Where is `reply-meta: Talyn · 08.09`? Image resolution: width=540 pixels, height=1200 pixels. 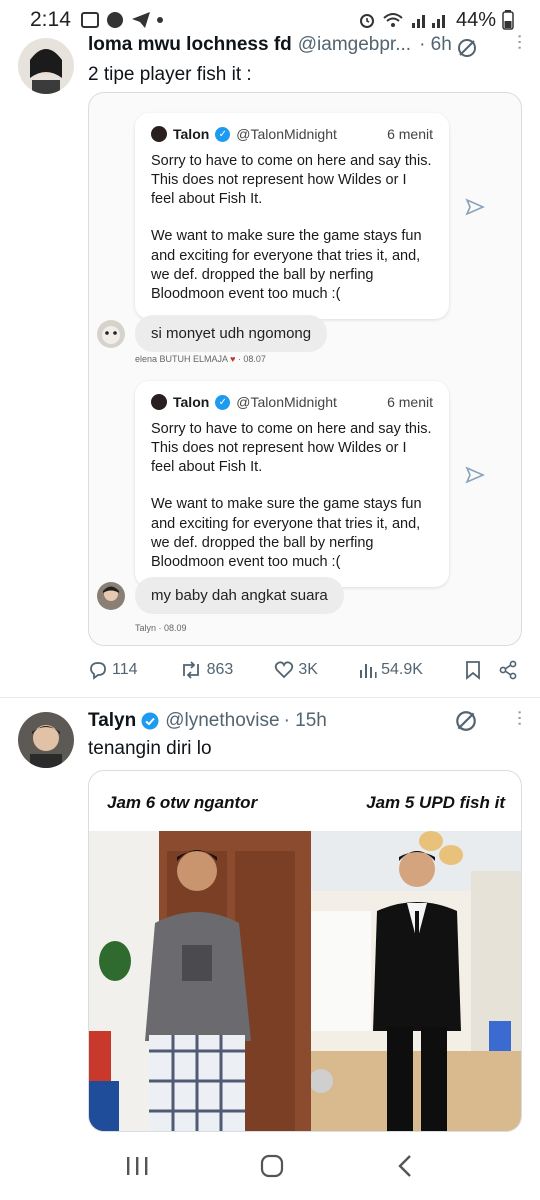
reply-meta: Talyn · 08.09 is located at coordinates (161, 628).